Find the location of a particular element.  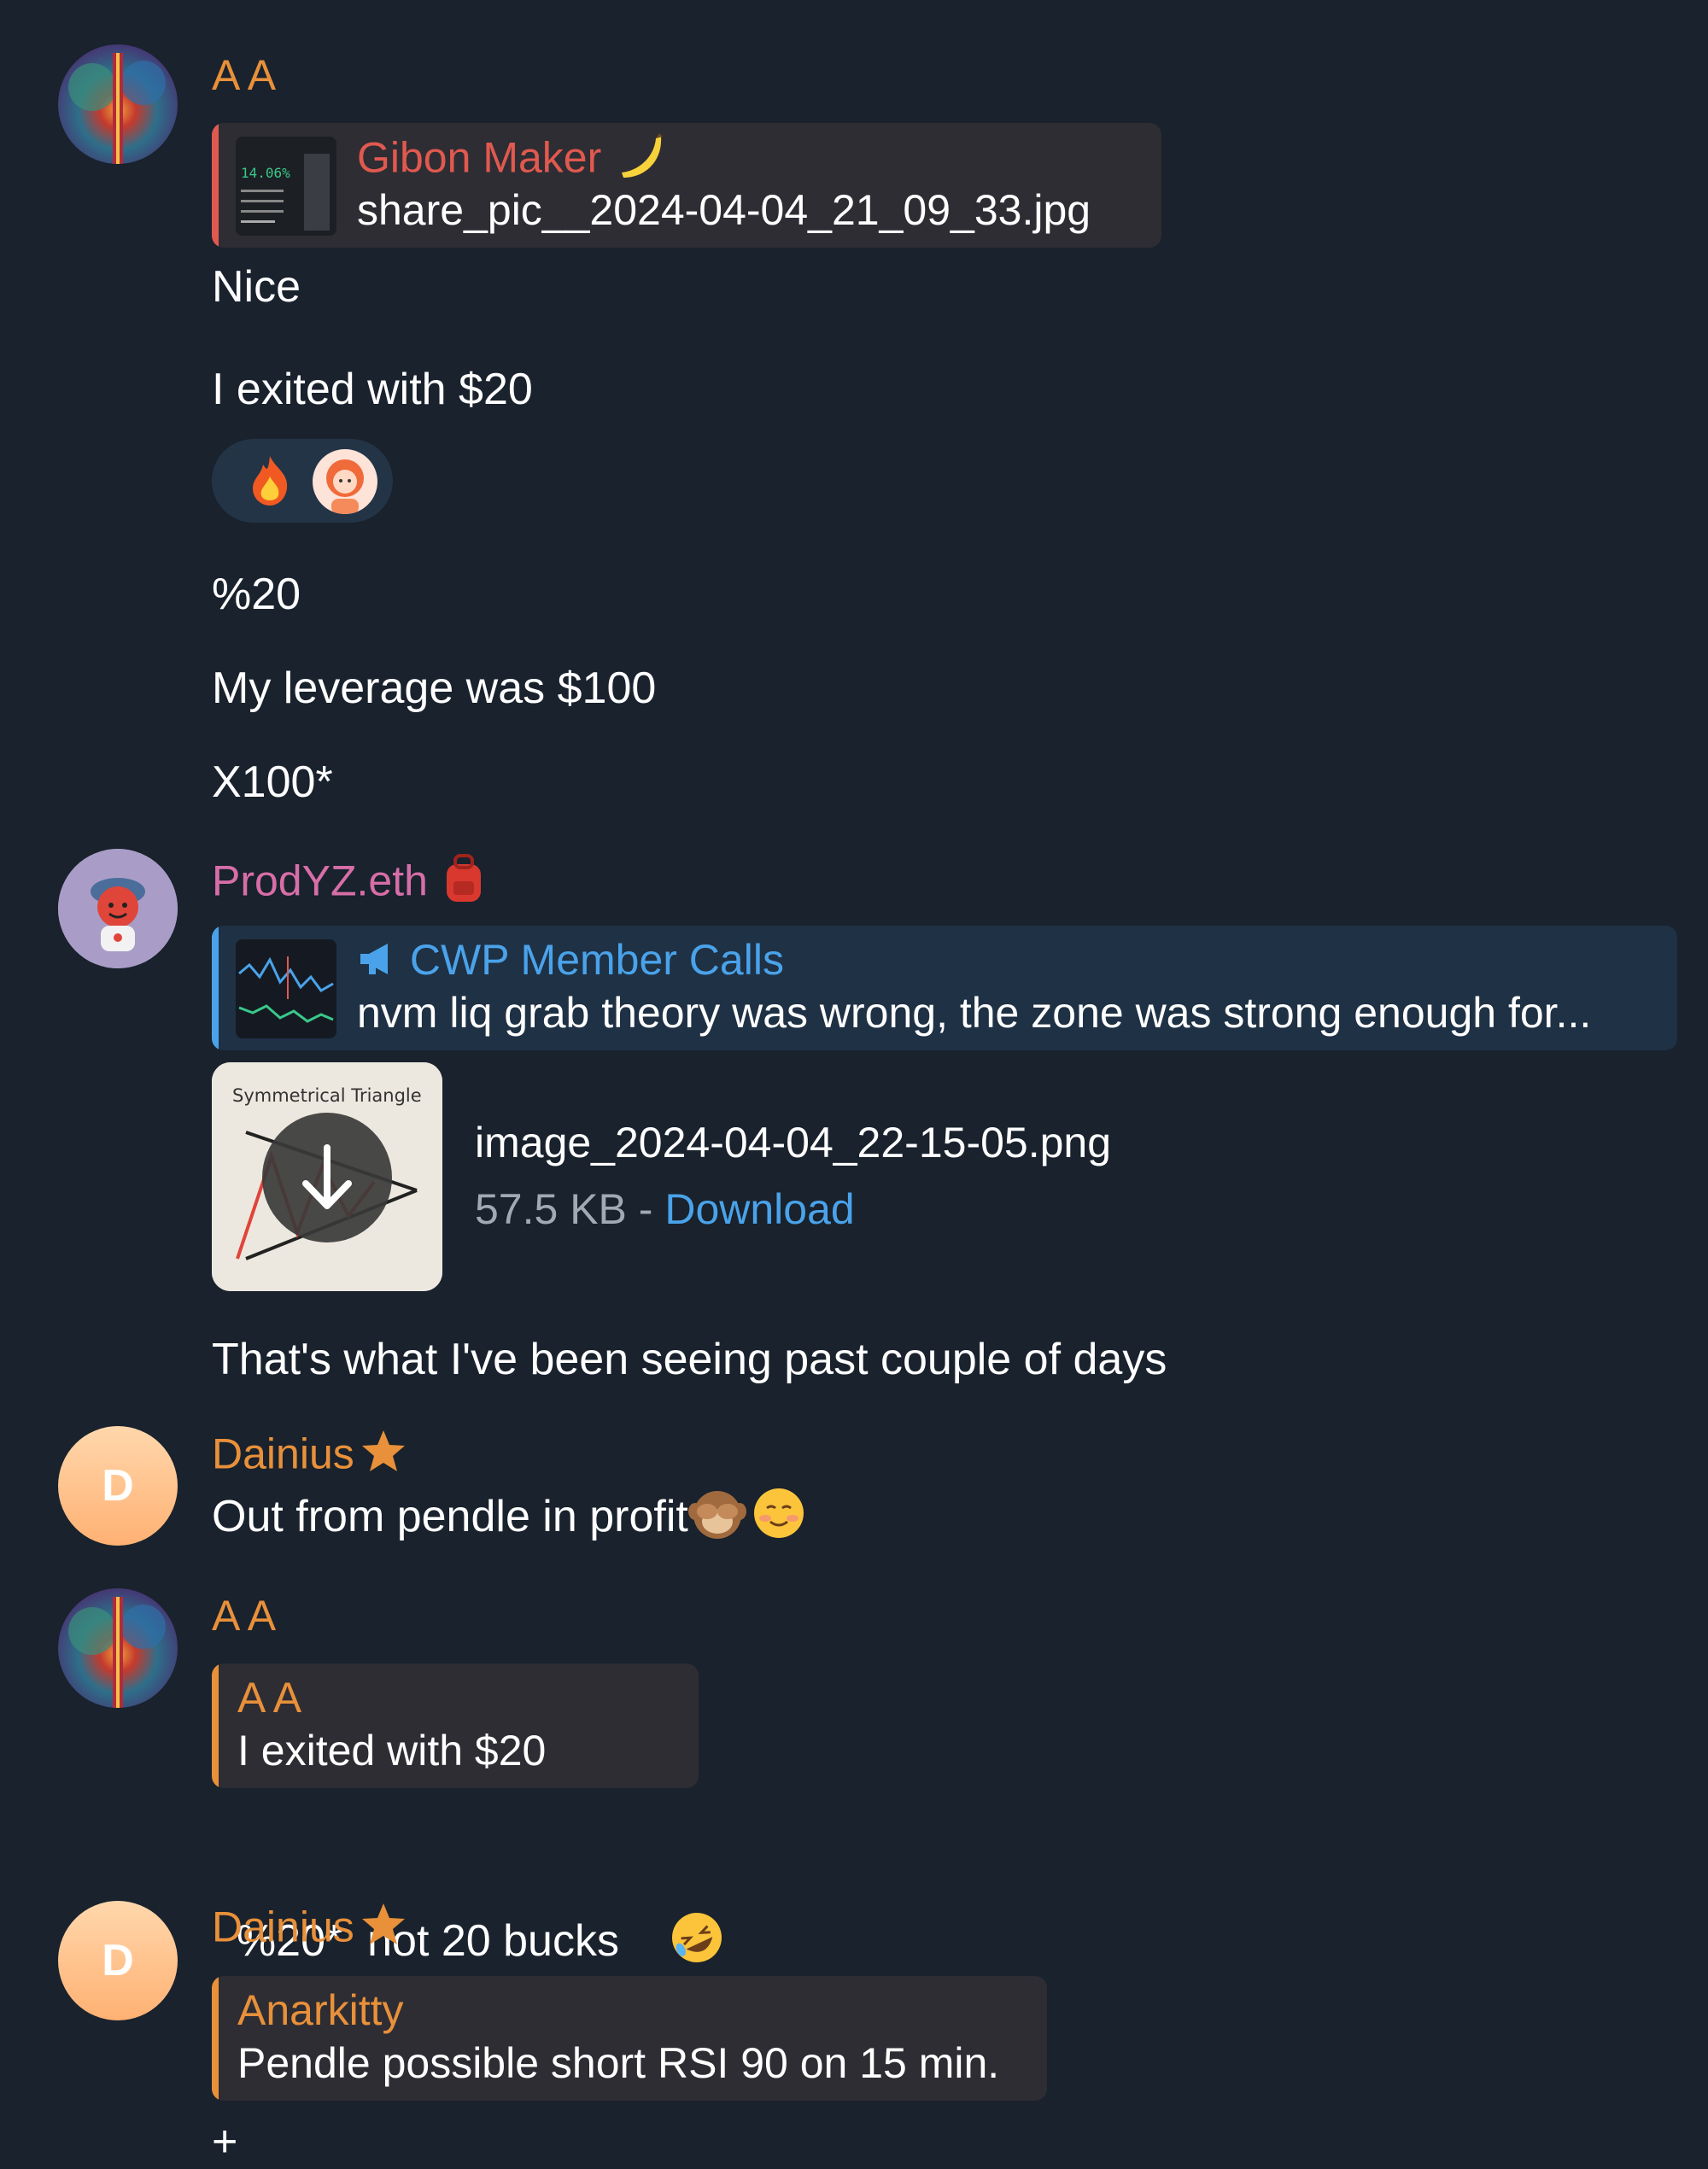

avatar-prodyz is located at coordinates (118, 908).